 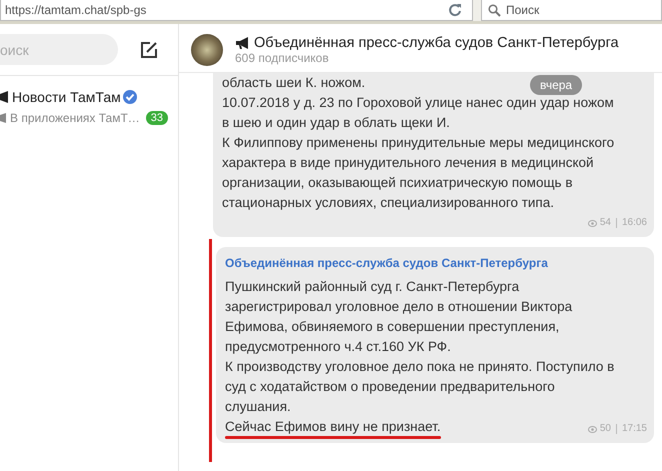 What do you see at coordinates (59, 49) in the screenshot?
I see `search-field: оиск` at bounding box center [59, 49].